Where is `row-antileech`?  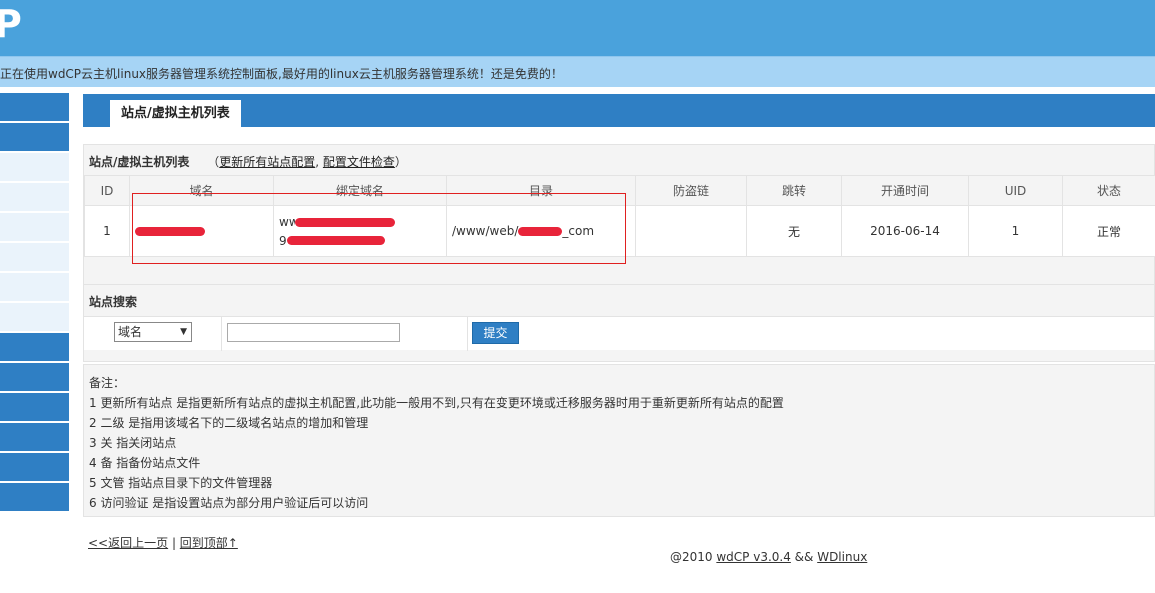
row-antileech is located at coordinates (691, 231).